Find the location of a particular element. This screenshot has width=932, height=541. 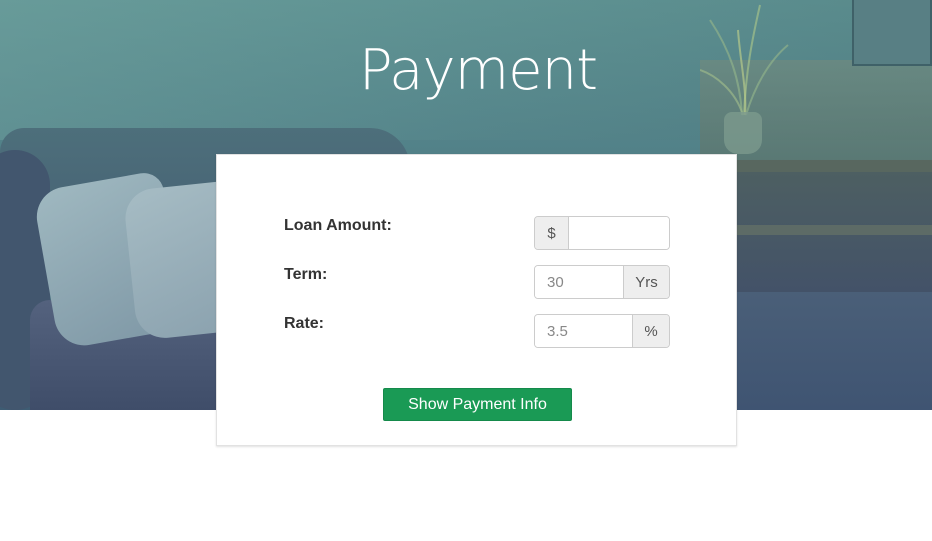

dollar-prefix: $ is located at coordinates (552, 233).